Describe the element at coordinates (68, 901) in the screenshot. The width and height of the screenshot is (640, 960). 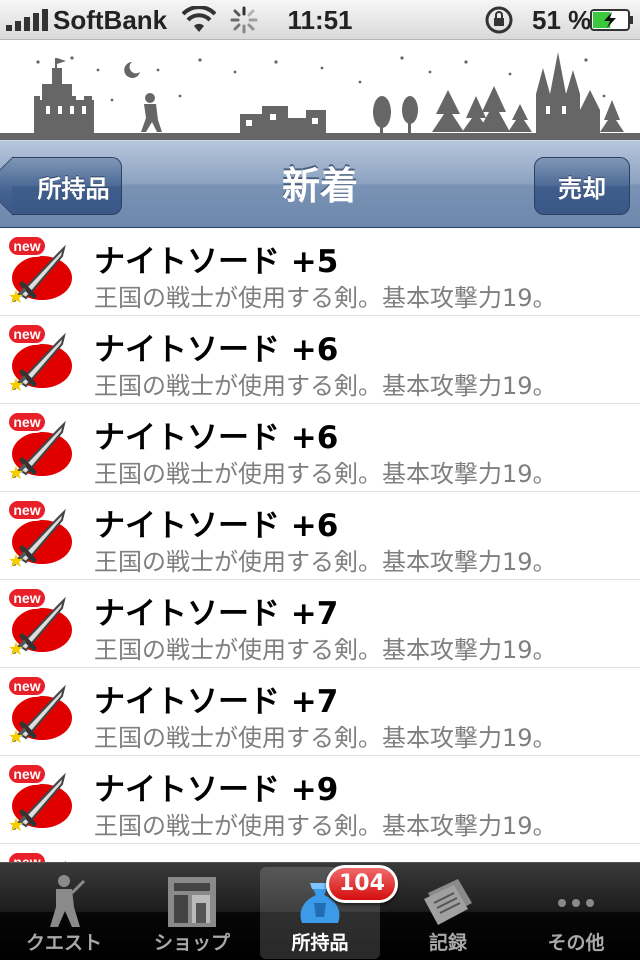
I see `knight-icon` at that location.